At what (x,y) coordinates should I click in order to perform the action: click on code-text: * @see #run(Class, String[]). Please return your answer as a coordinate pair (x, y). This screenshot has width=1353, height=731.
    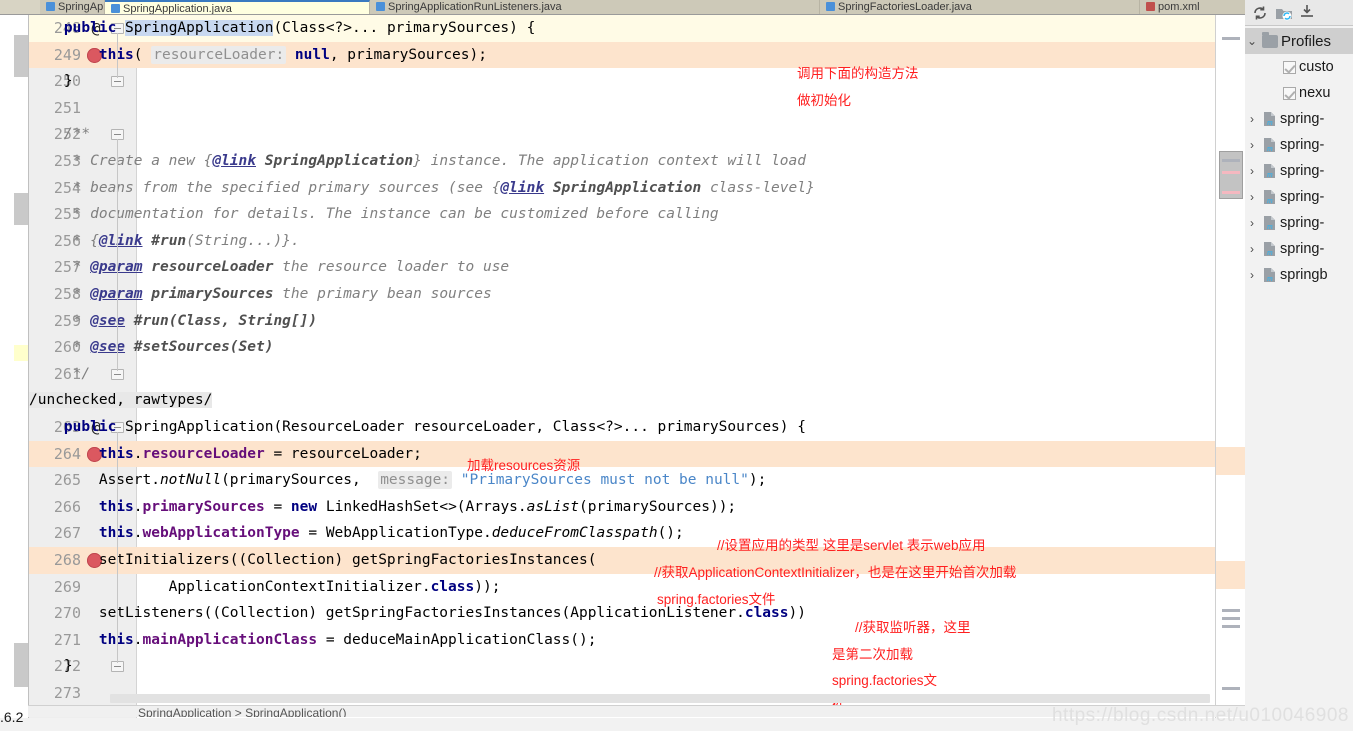
    Looking at the image, I should click on (173, 320).